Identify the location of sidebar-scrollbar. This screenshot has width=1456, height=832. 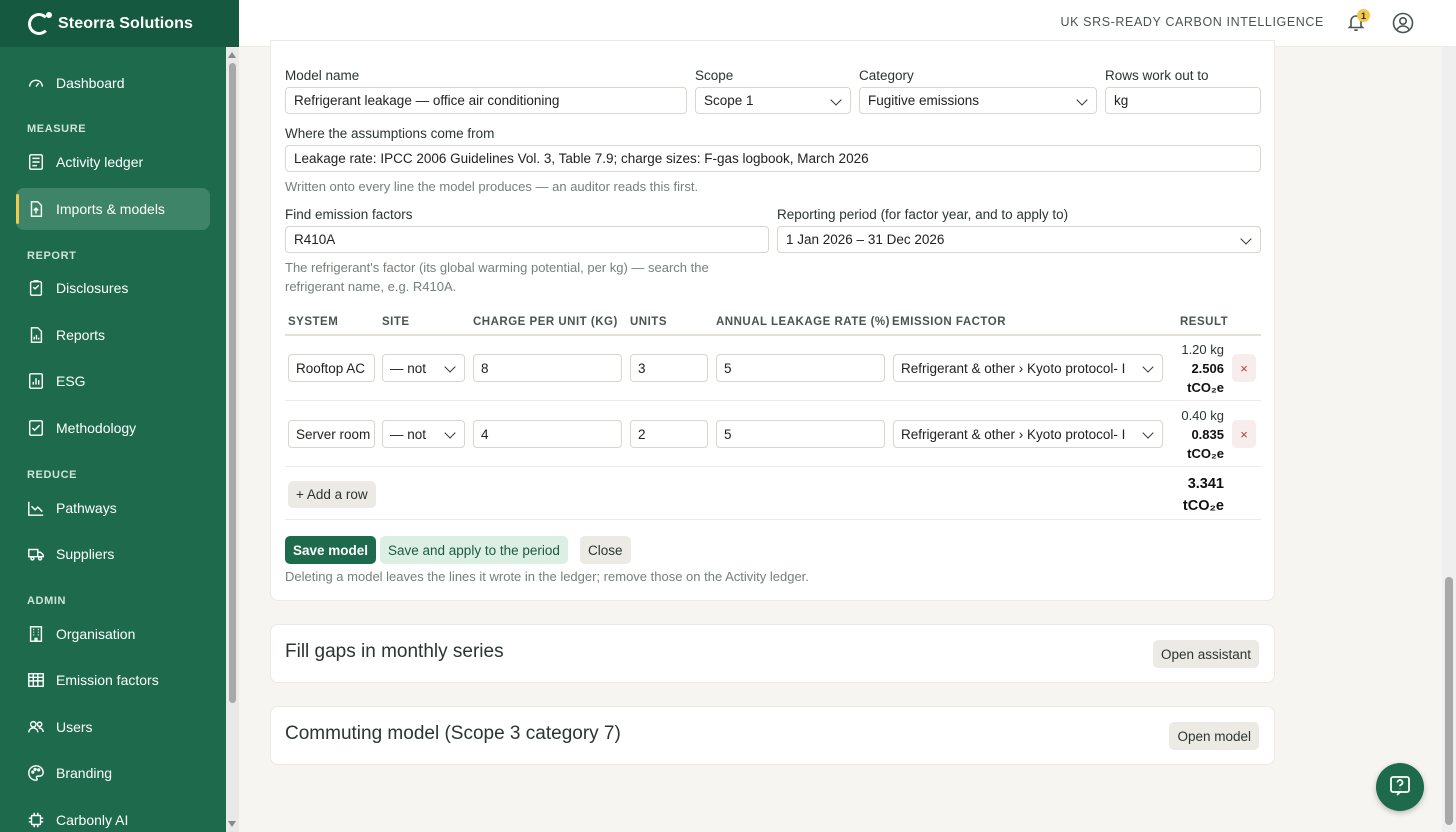
(232, 439).